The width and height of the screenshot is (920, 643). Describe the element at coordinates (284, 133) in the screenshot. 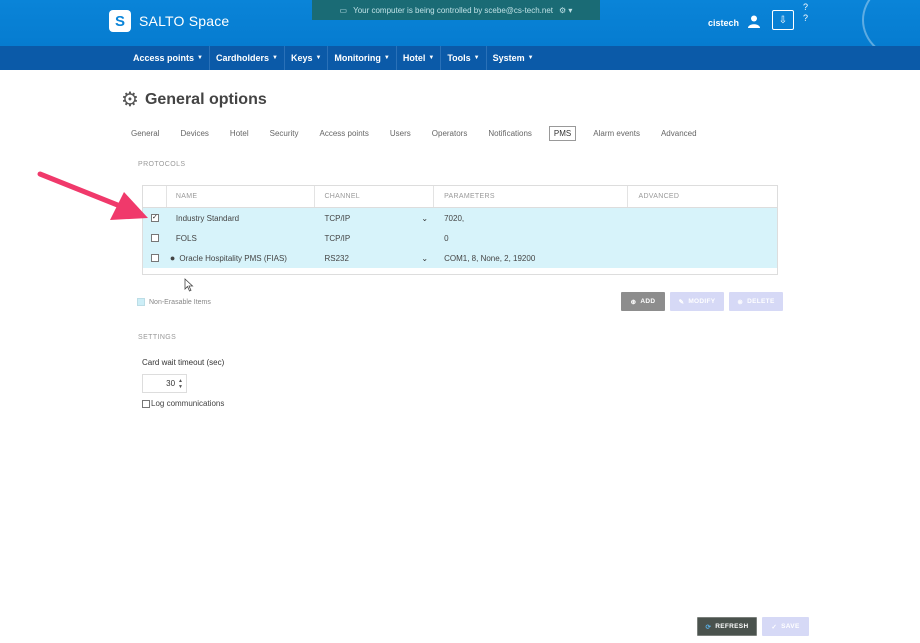

I see `tab-security: Security` at that location.